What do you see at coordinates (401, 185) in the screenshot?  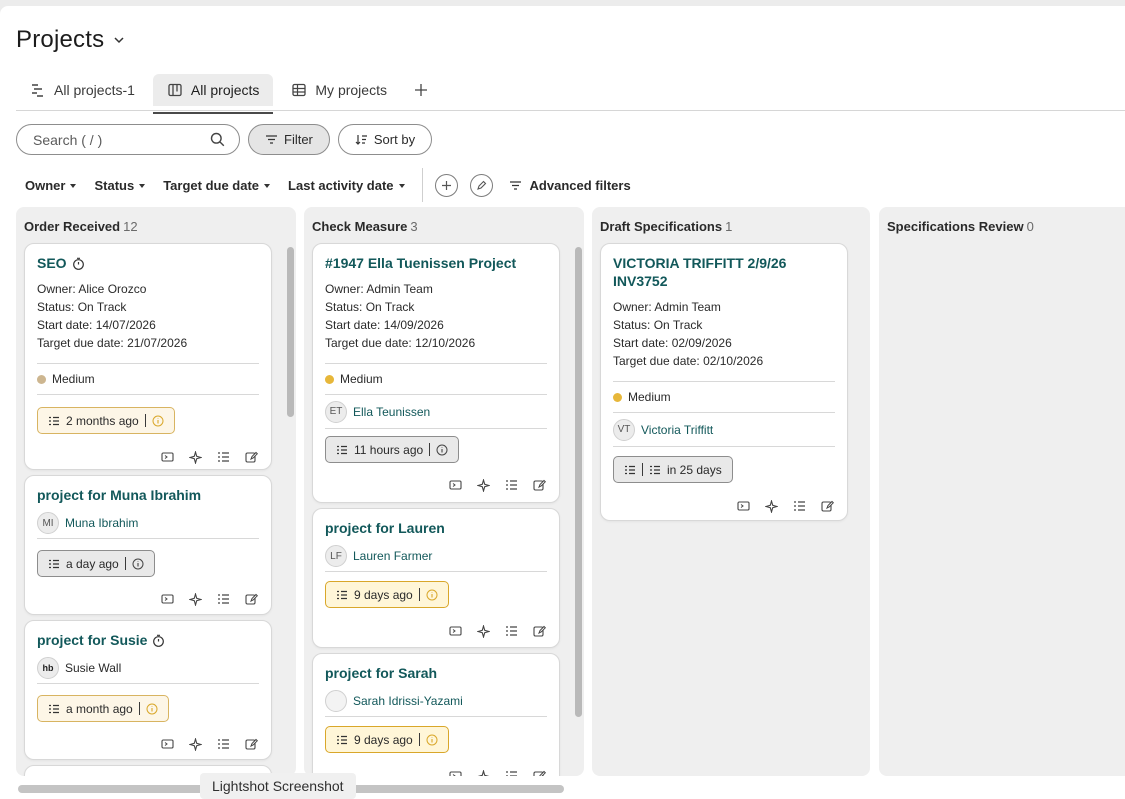 I see `caret-down-icon` at bounding box center [401, 185].